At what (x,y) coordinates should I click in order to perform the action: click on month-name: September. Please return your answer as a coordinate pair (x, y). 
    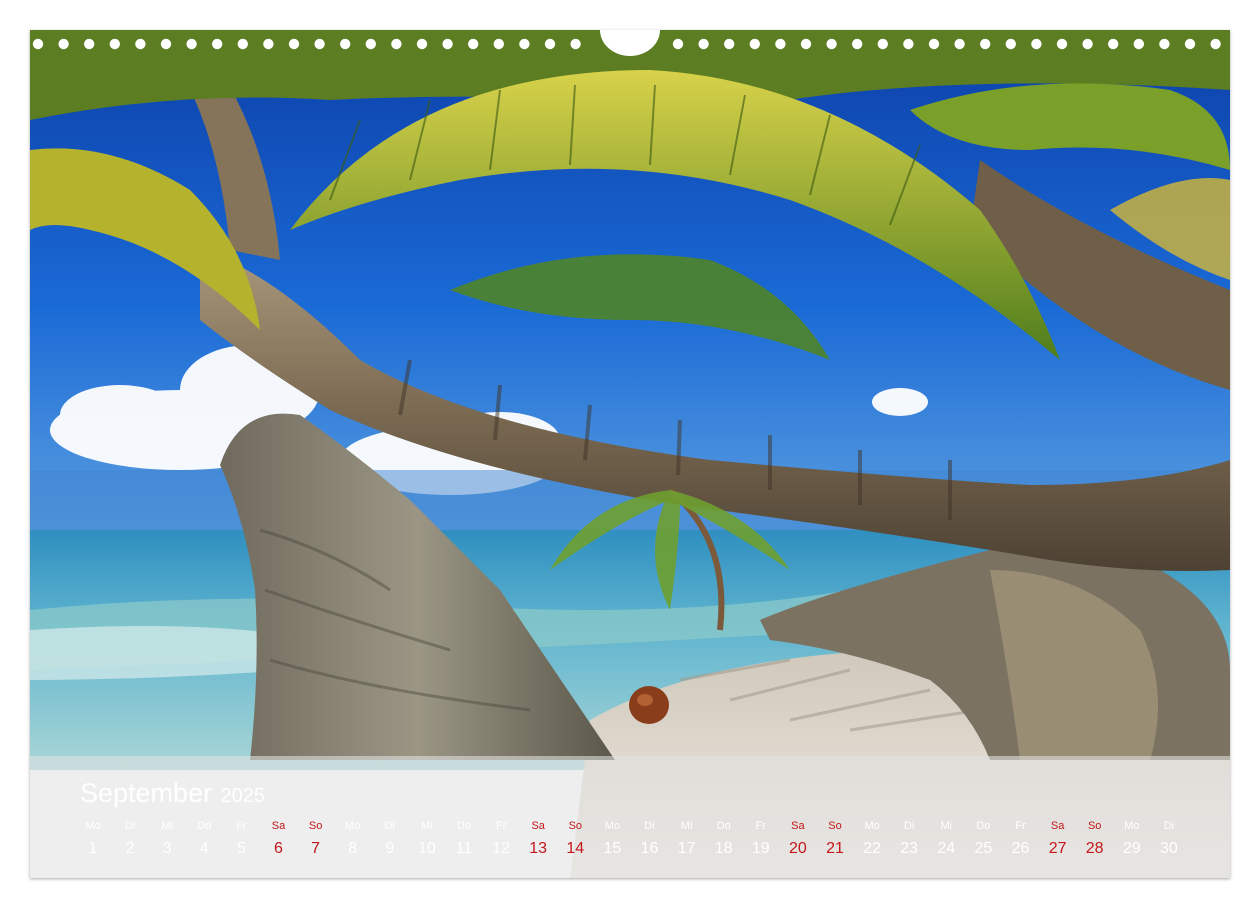
    Looking at the image, I should click on (146, 793).